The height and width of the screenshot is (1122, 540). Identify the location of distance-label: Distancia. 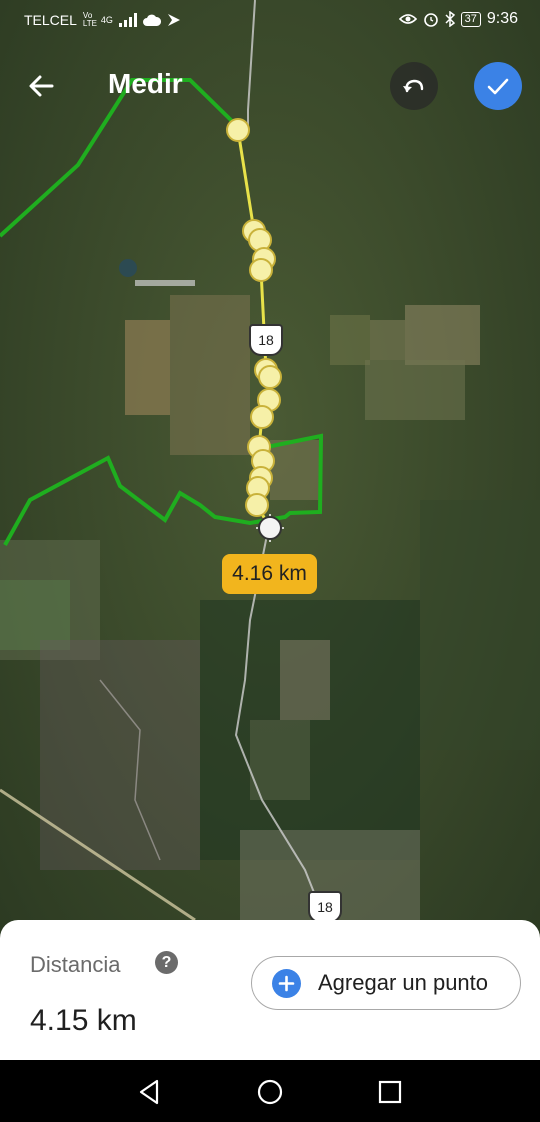
(75, 964).